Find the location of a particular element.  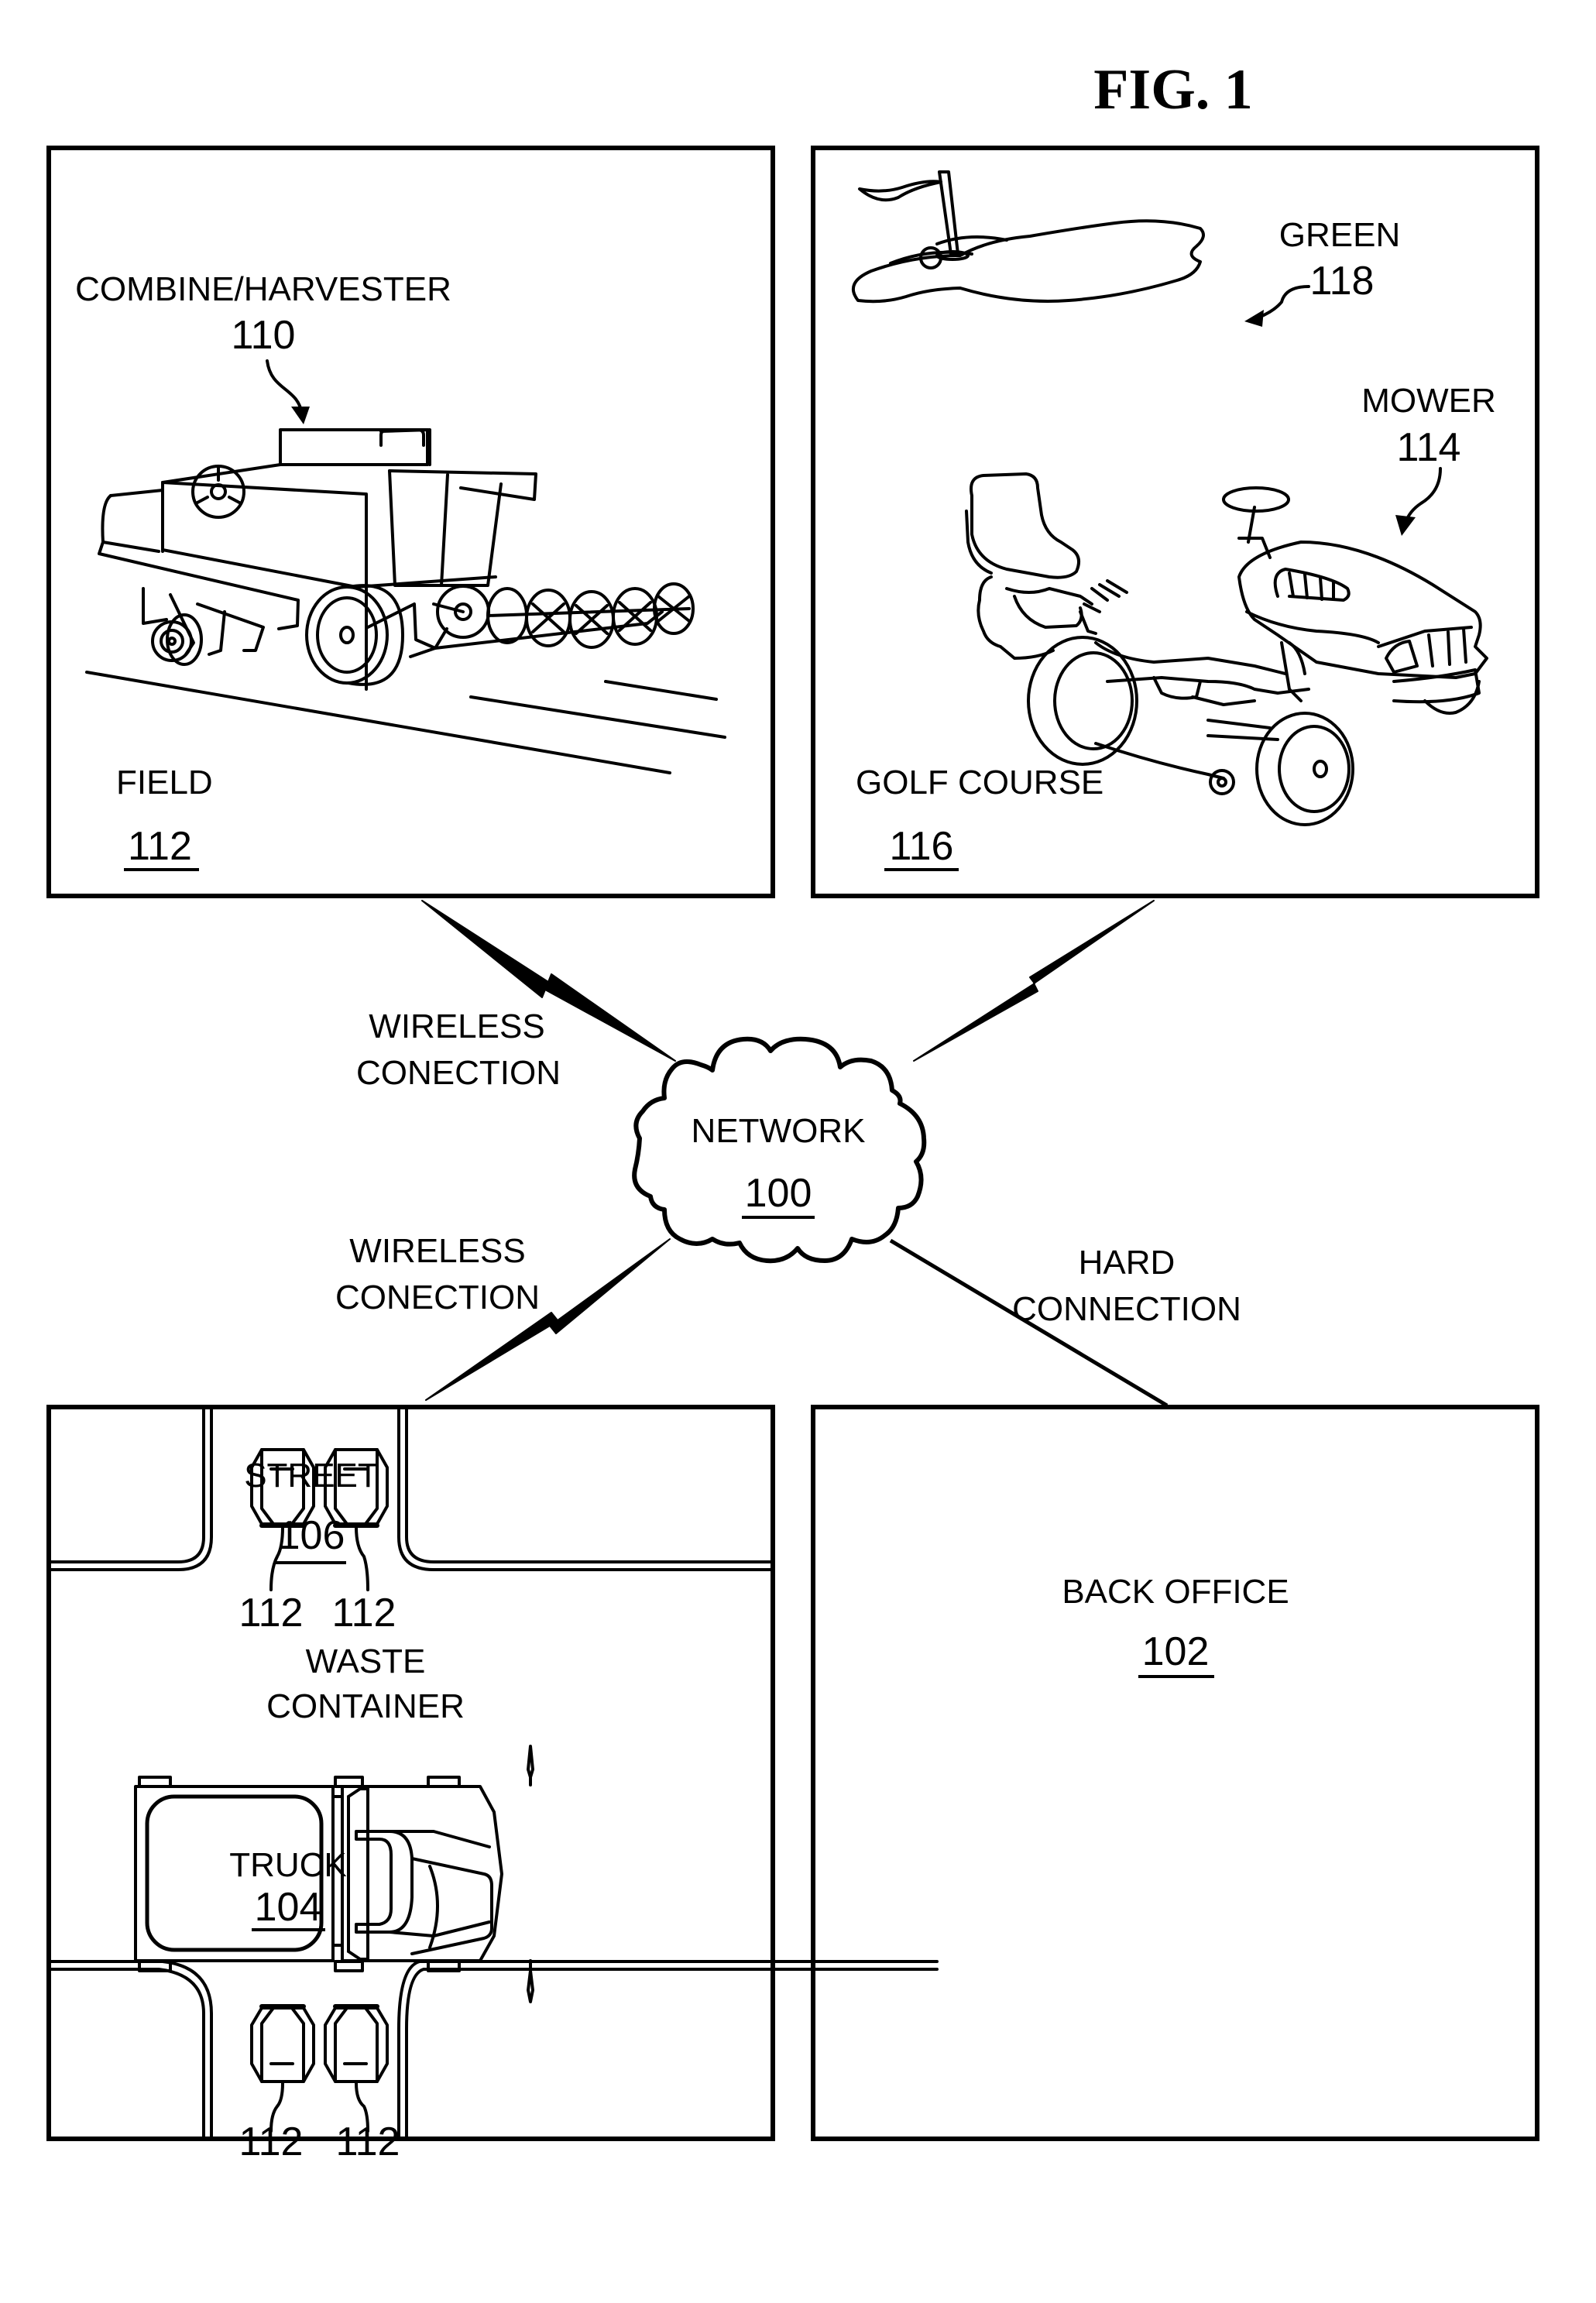

field-panel: COMBINE/HARVESTER 110 FIELD 112 is located at coordinates (410, 522).